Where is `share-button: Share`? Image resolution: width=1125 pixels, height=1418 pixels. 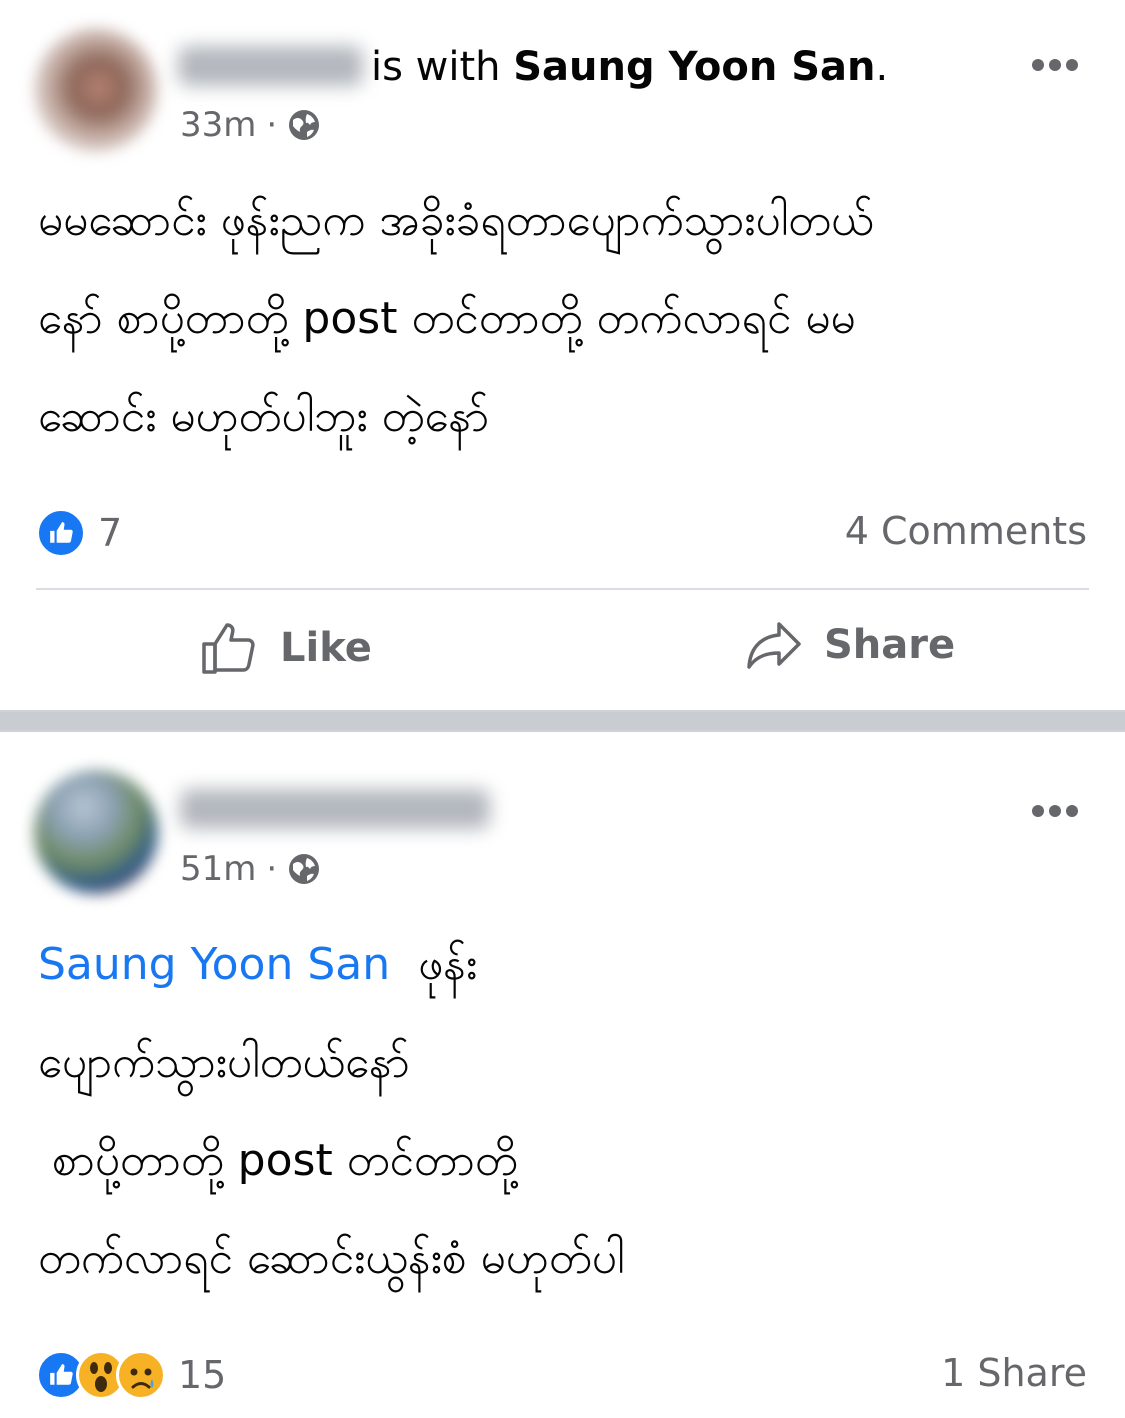
share-button: Share is located at coordinates (850, 645).